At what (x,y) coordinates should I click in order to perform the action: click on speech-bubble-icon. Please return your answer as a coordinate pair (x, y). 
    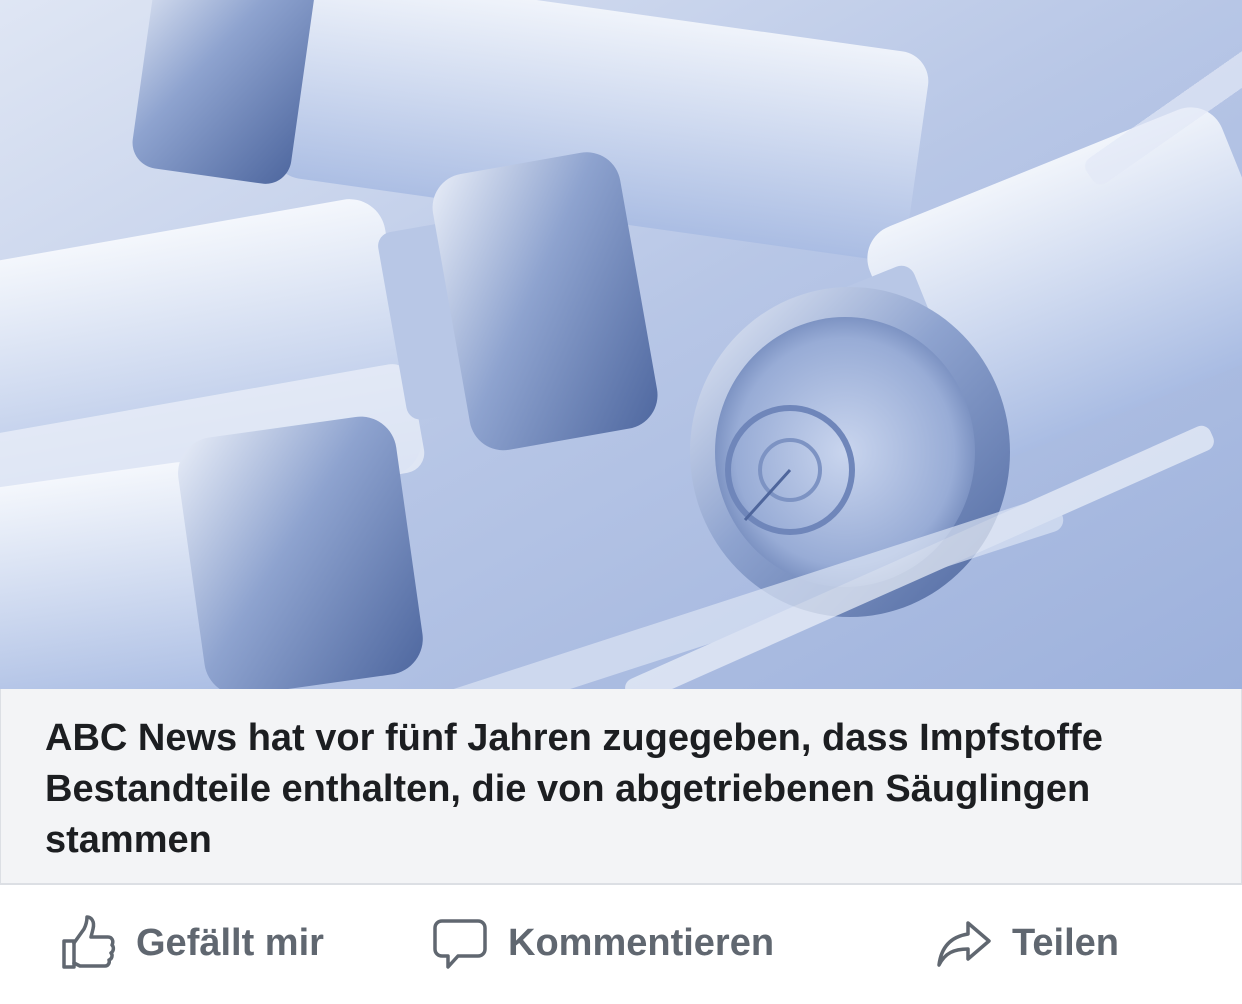
    Looking at the image, I should click on (460, 943).